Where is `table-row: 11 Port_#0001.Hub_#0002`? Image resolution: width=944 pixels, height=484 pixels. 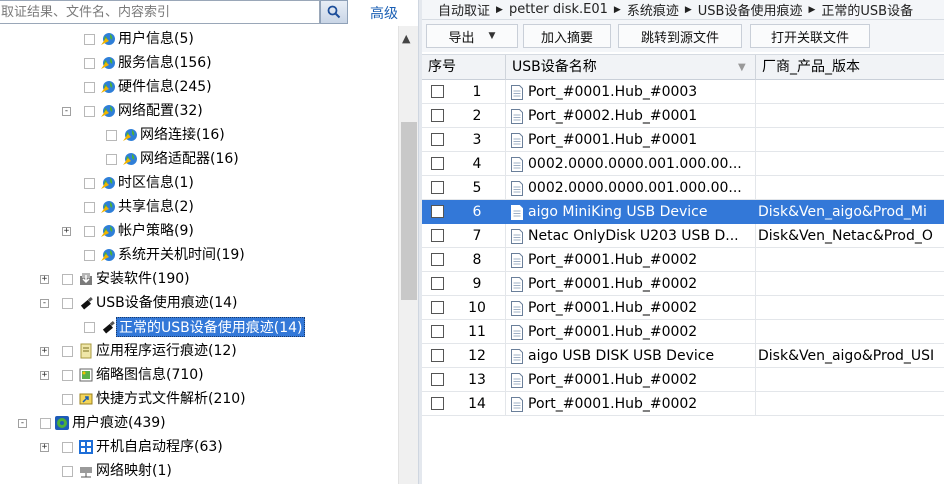
table-row: 11 Port_#0001.Hub_#0002 is located at coordinates (683, 332).